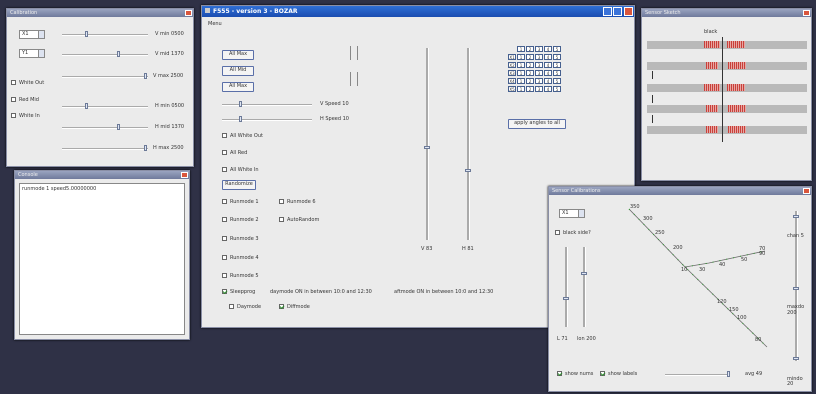 The image size is (816, 394). I want to click on curve-label-80: 80, so click(758, 340).